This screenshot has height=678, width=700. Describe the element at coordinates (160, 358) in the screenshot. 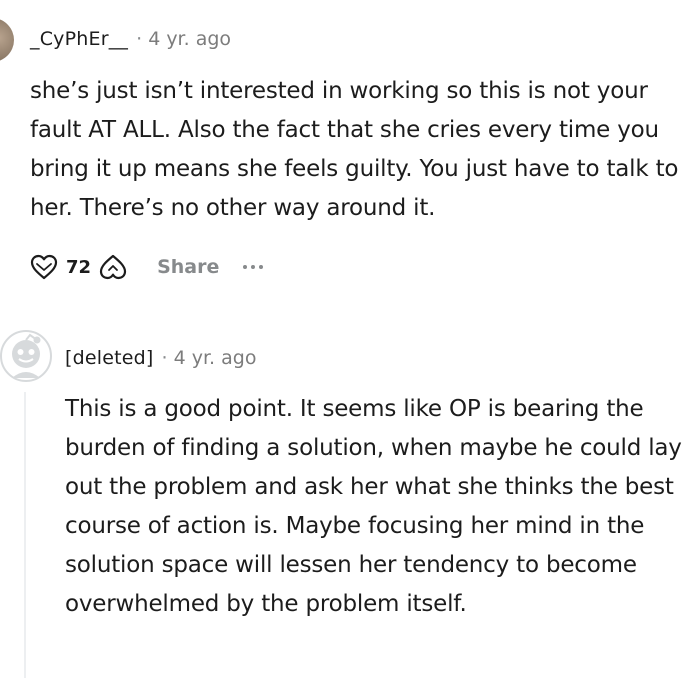

I see `comment-meta: [deleted] · 4 yr. ago` at that location.